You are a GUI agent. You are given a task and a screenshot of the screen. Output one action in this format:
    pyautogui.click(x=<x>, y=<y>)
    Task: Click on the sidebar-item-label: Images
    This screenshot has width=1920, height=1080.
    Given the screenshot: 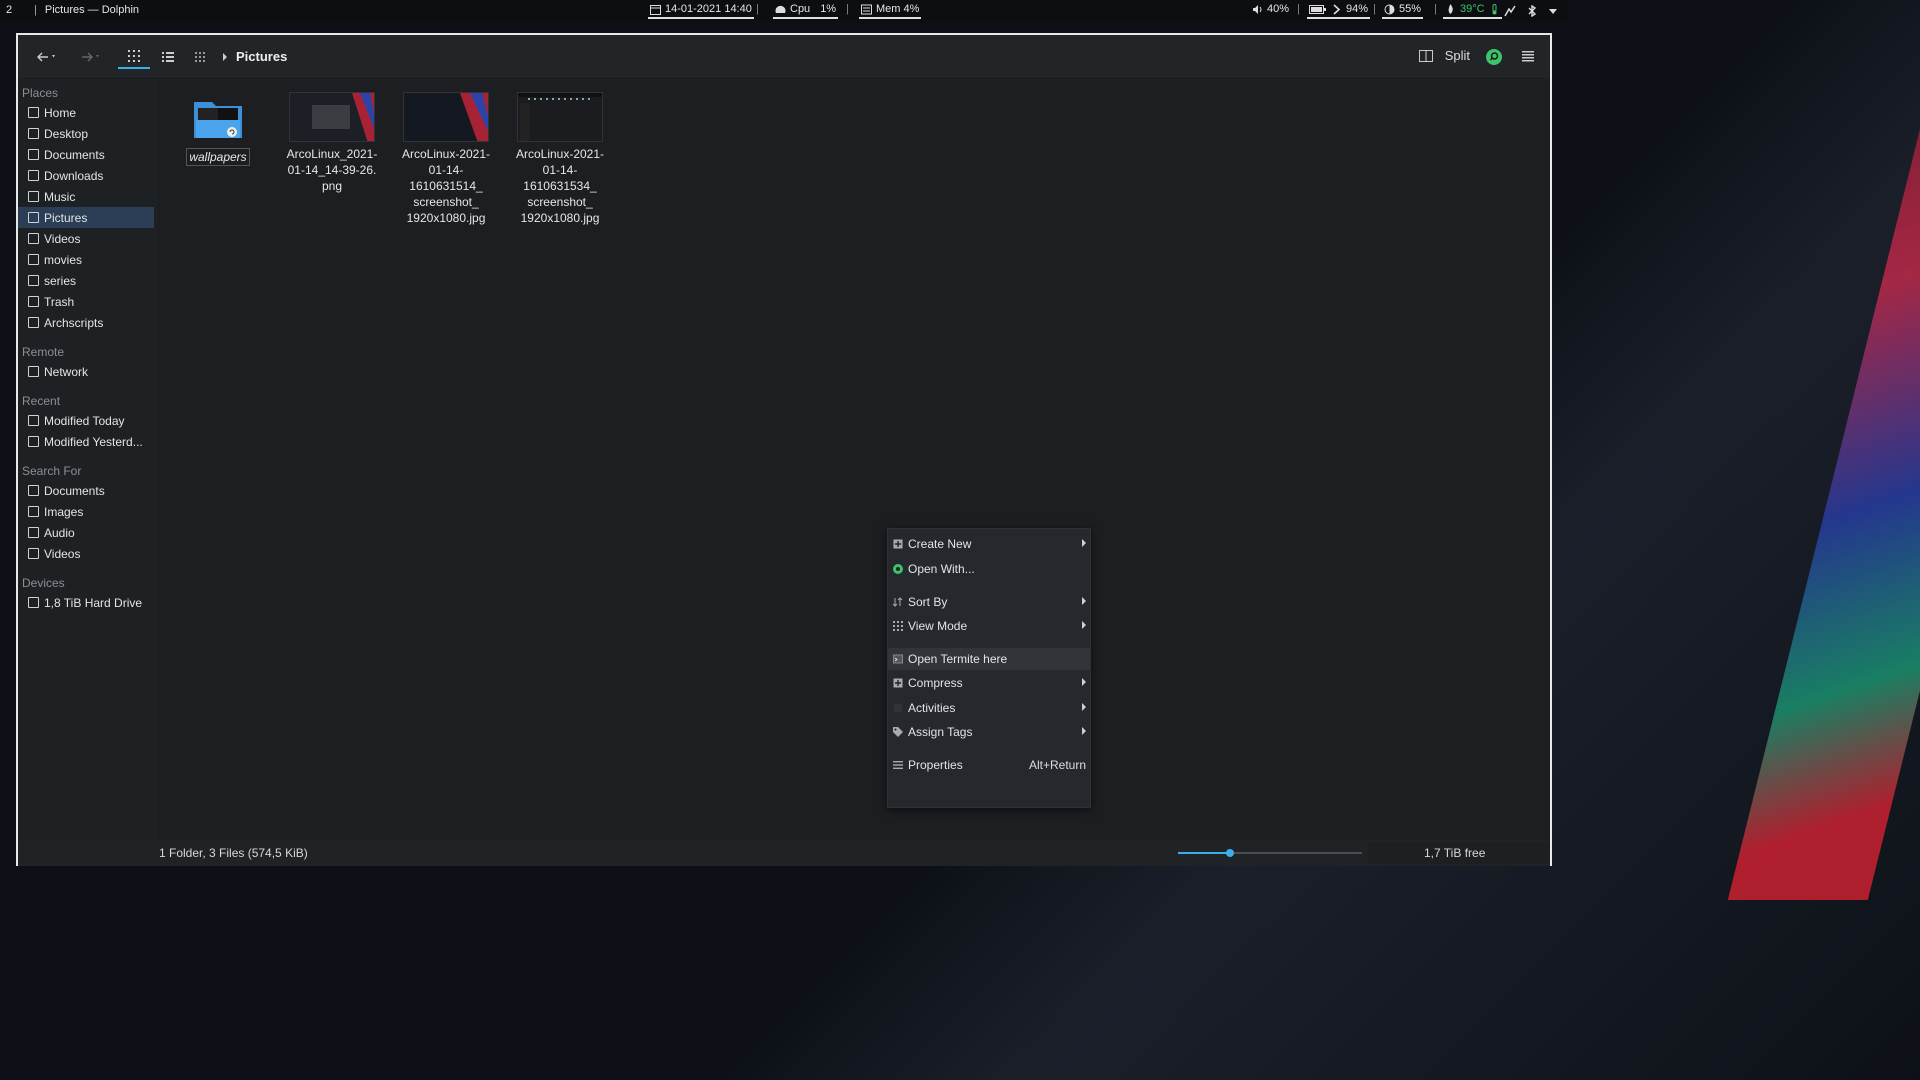 What is the action you would take?
    pyautogui.click(x=64, y=511)
    